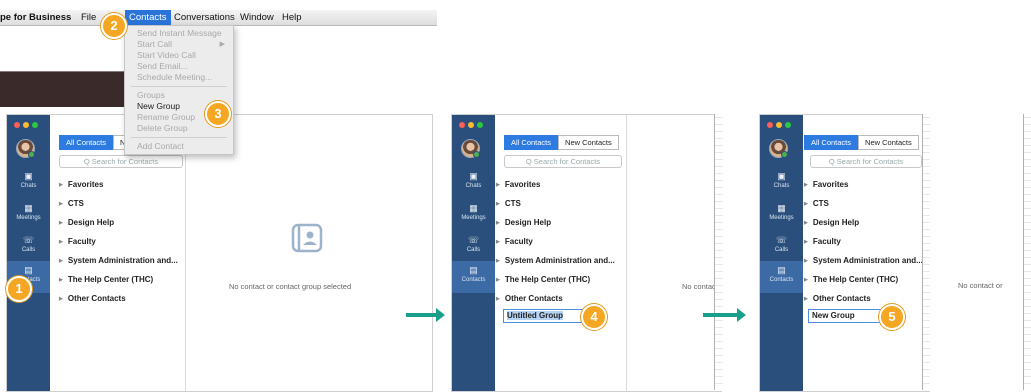  I want to click on step-badge-5: 5, so click(892, 317).